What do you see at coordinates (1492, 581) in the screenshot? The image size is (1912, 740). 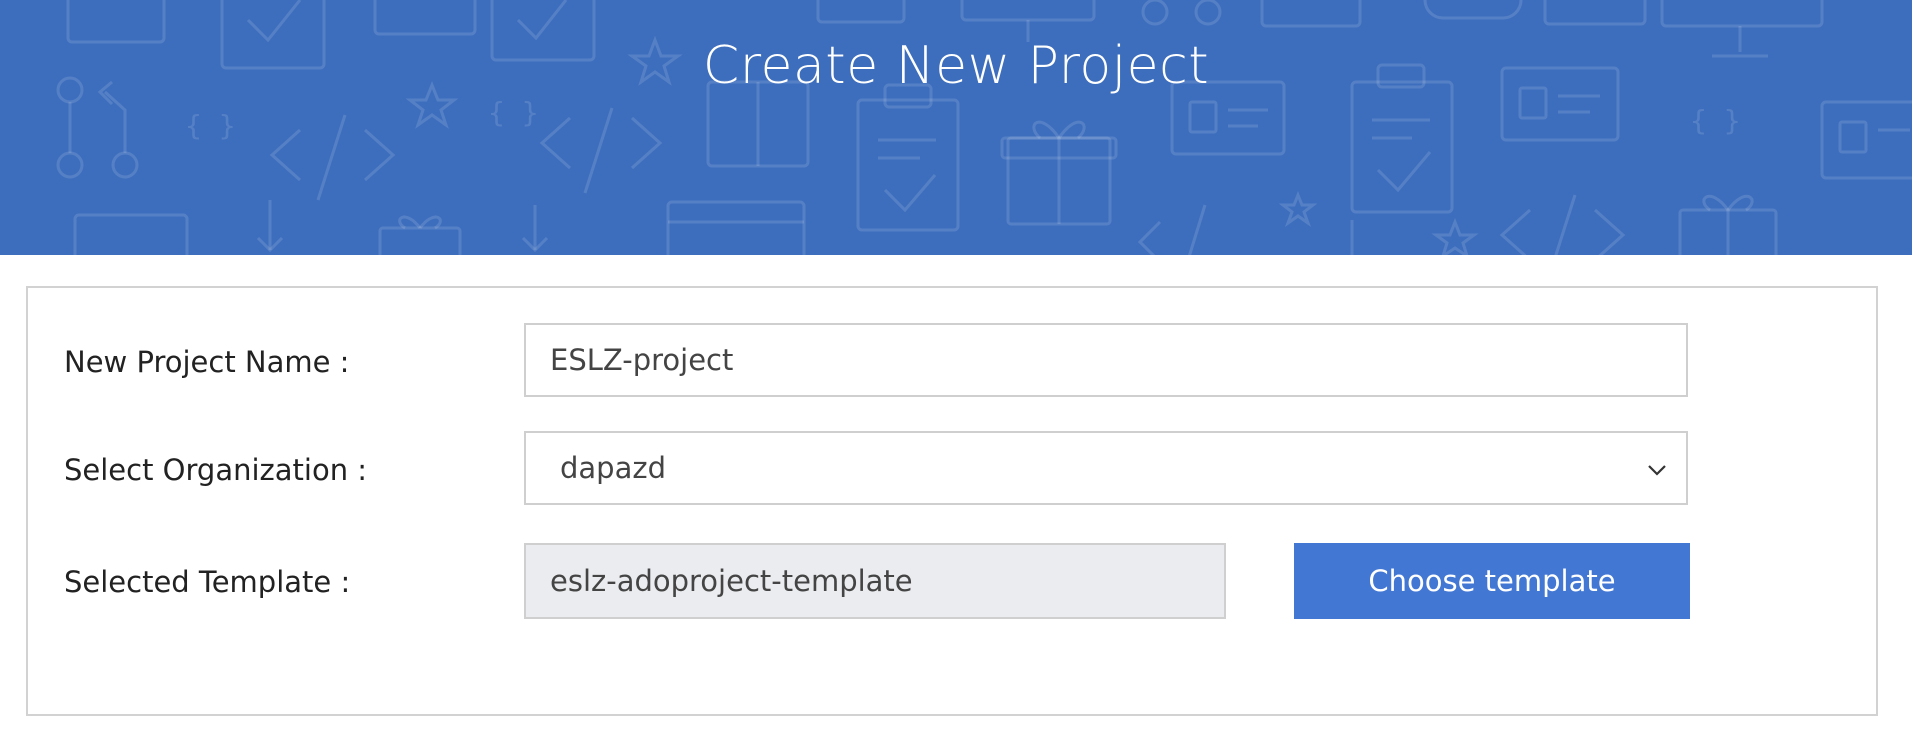 I see `choose-template-button: Choose template` at bounding box center [1492, 581].